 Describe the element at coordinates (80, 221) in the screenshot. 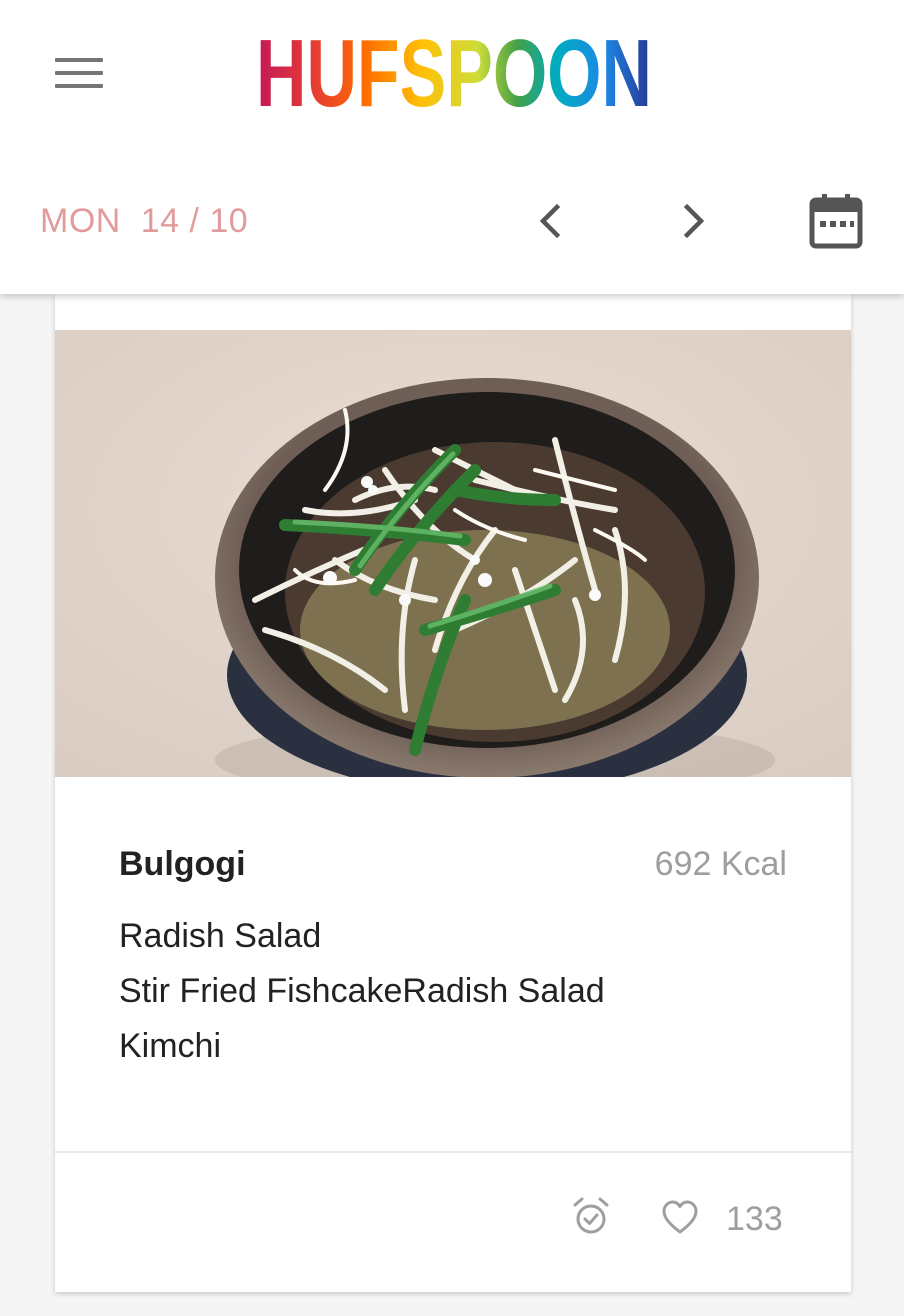

I see `date-day: MON` at that location.